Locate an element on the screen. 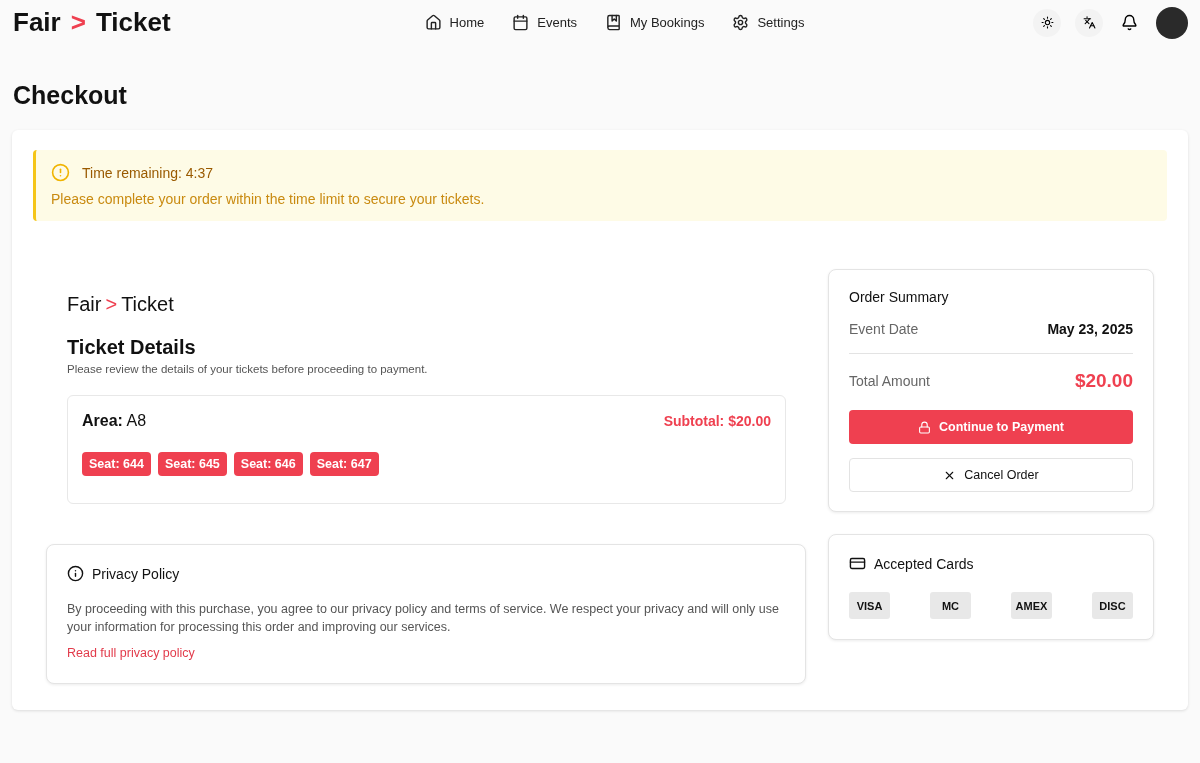 Image resolution: width=1200 pixels, height=763 pixels. card-title: Order Summary is located at coordinates (899, 297).